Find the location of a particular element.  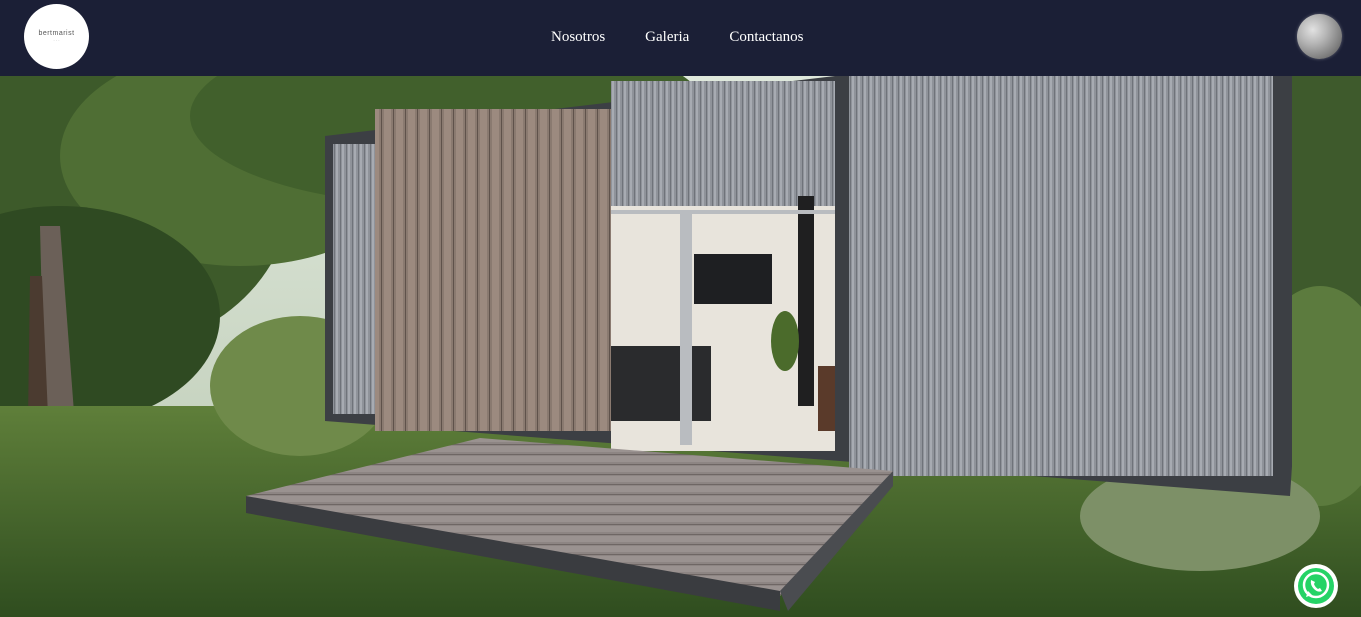

main-nav: Nosotros Galeria Contactanos is located at coordinates (677, 37).